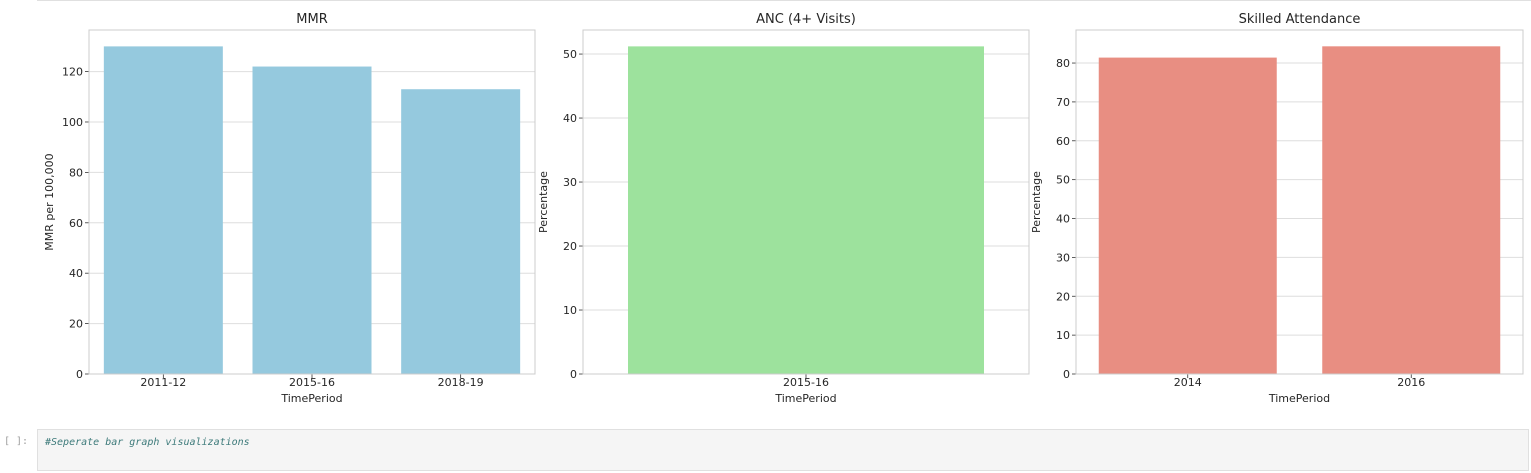 This screenshot has width=1531, height=473. I want to click on skilled-y-tick-label: 70, so click(1063, 102).